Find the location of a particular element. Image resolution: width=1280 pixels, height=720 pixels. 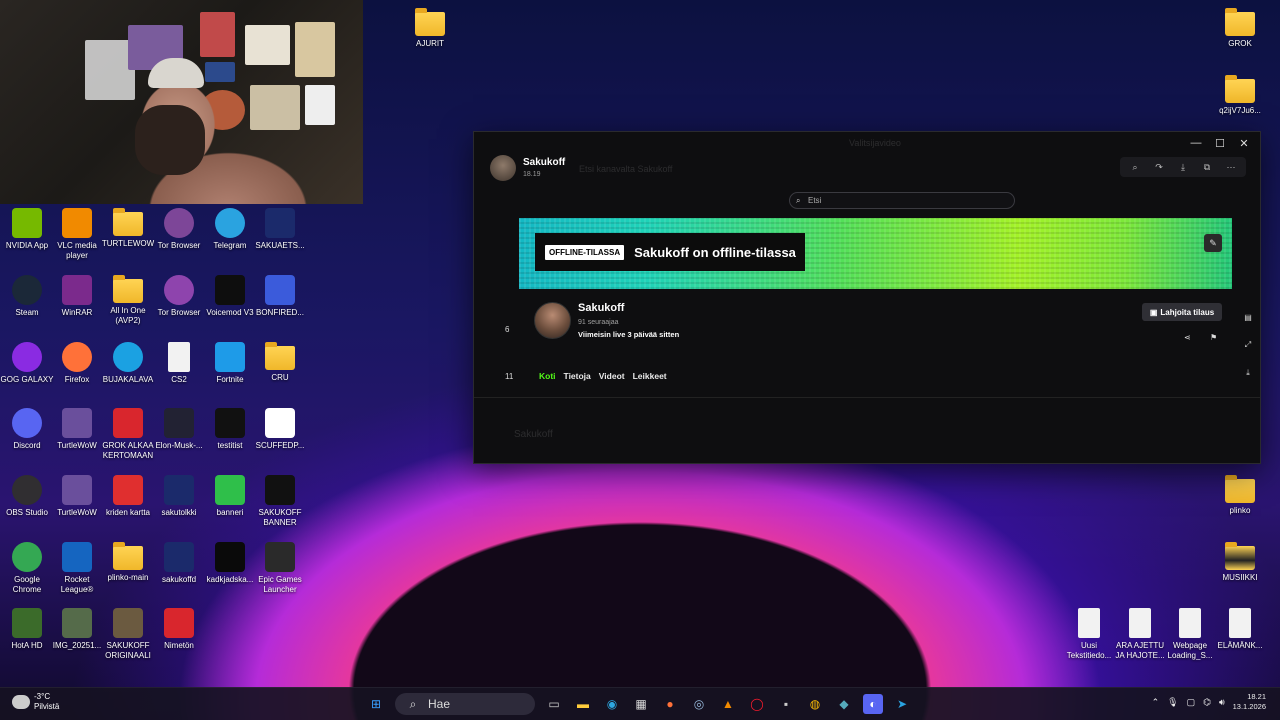

desktop-icon: GOG GALAXY is located at coordinates (27, 363).